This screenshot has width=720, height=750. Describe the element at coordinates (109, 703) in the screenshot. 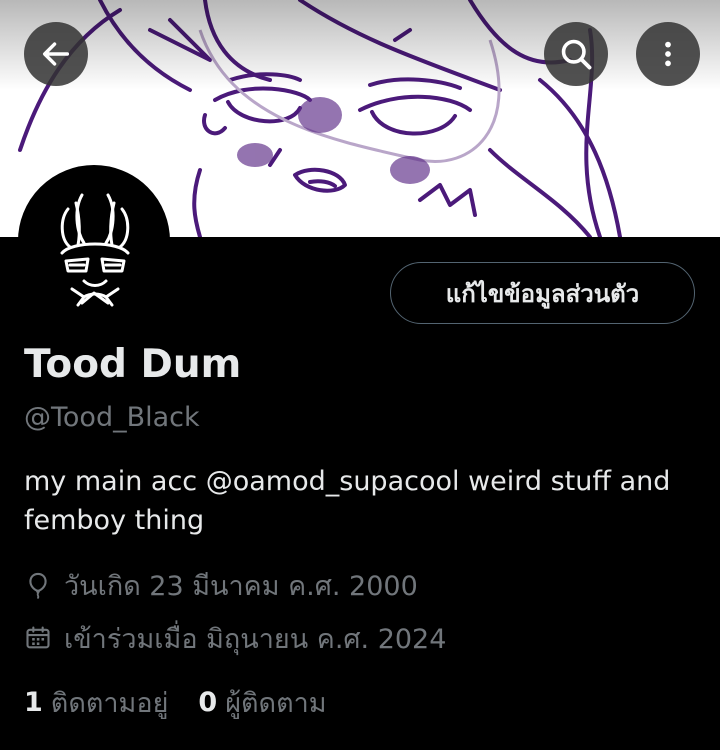

I see `following-label: ติดตามอยู่` at that location.